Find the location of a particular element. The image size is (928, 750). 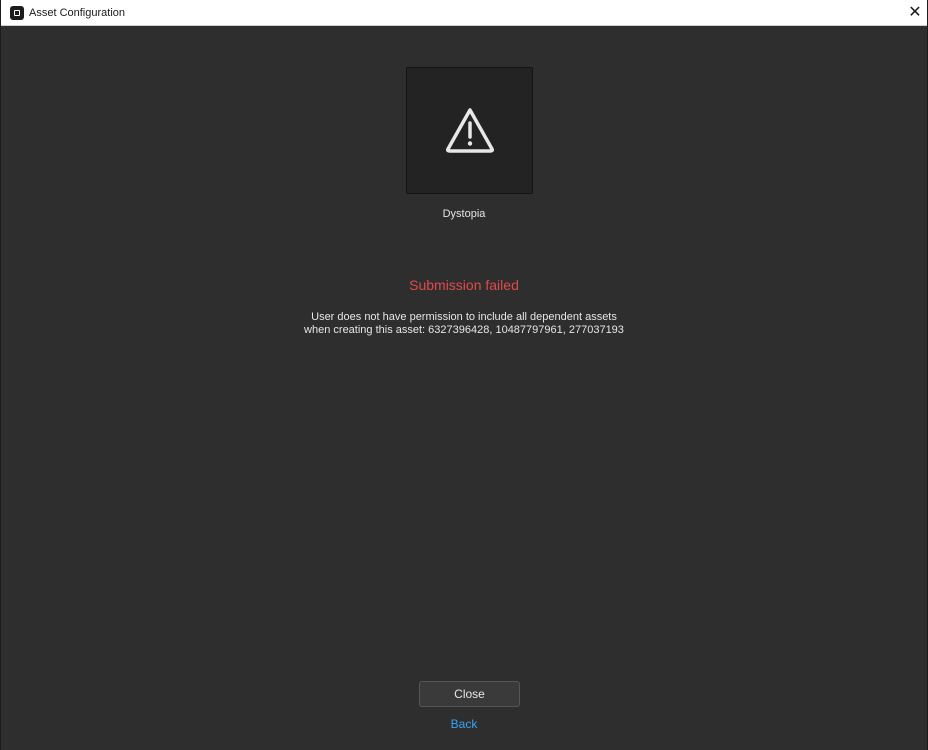

warning-triangle-icon is located at coordinates (470, 130).